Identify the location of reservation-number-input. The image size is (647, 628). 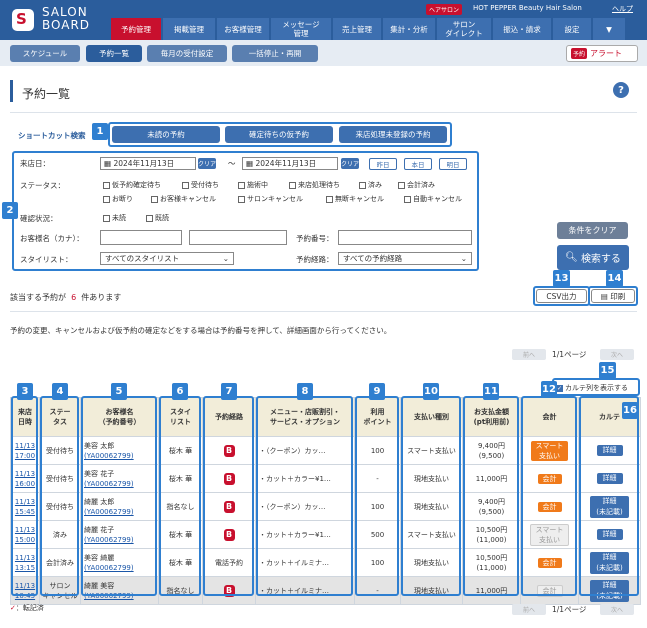
(405, 237).